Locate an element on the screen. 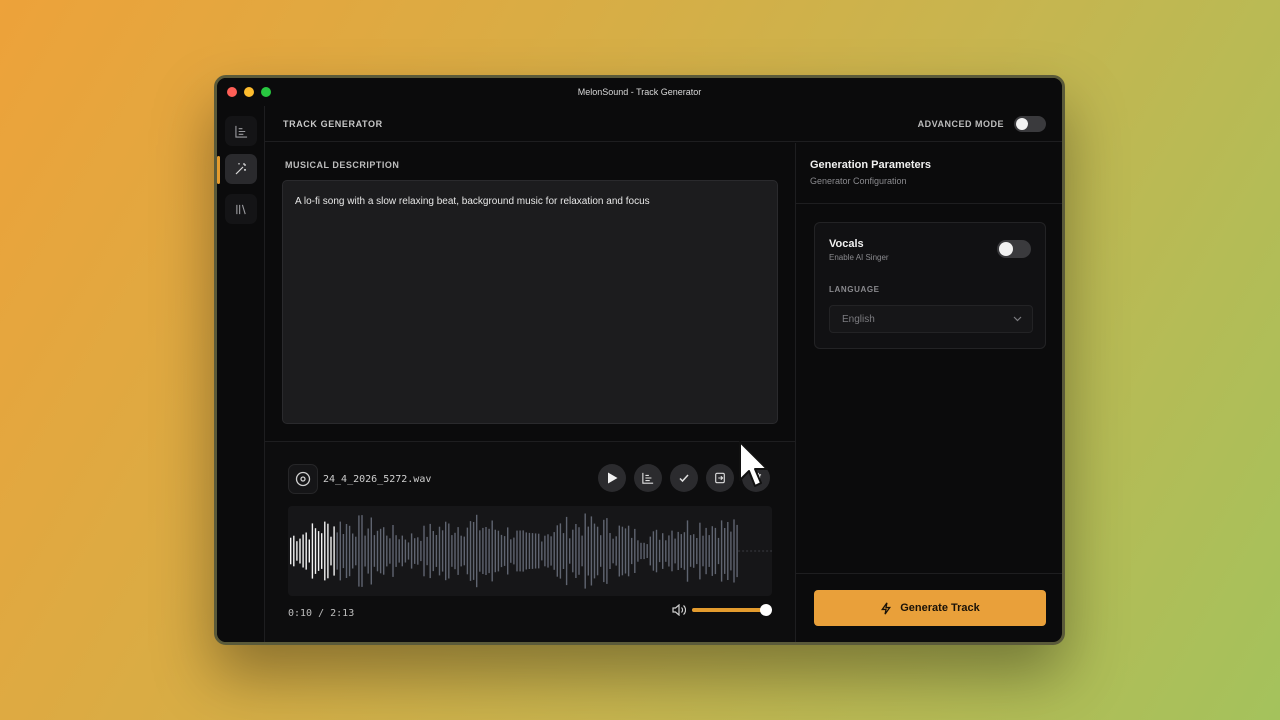 The image size is (1280, 720). generate-track-button: Generate Track is located at coordinates (930, 608).